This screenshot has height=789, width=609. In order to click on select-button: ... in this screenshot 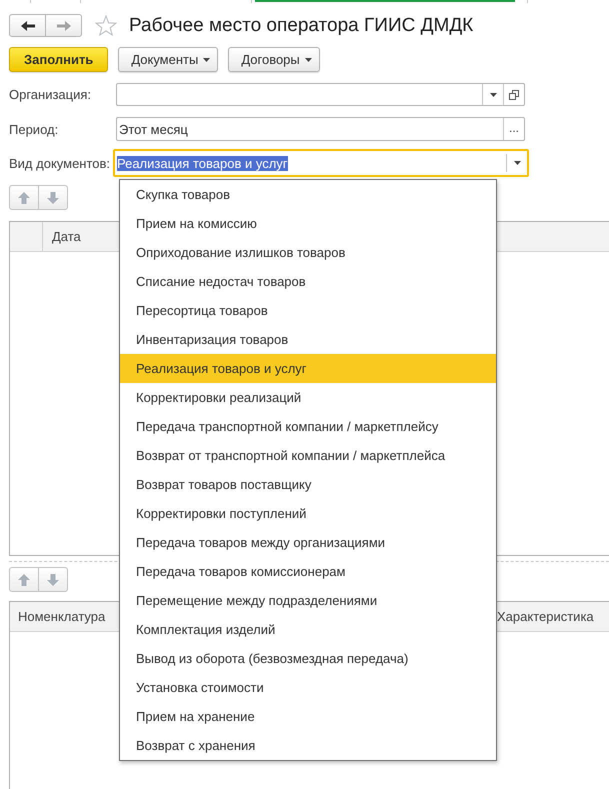, I will do `click(513, 129)`.